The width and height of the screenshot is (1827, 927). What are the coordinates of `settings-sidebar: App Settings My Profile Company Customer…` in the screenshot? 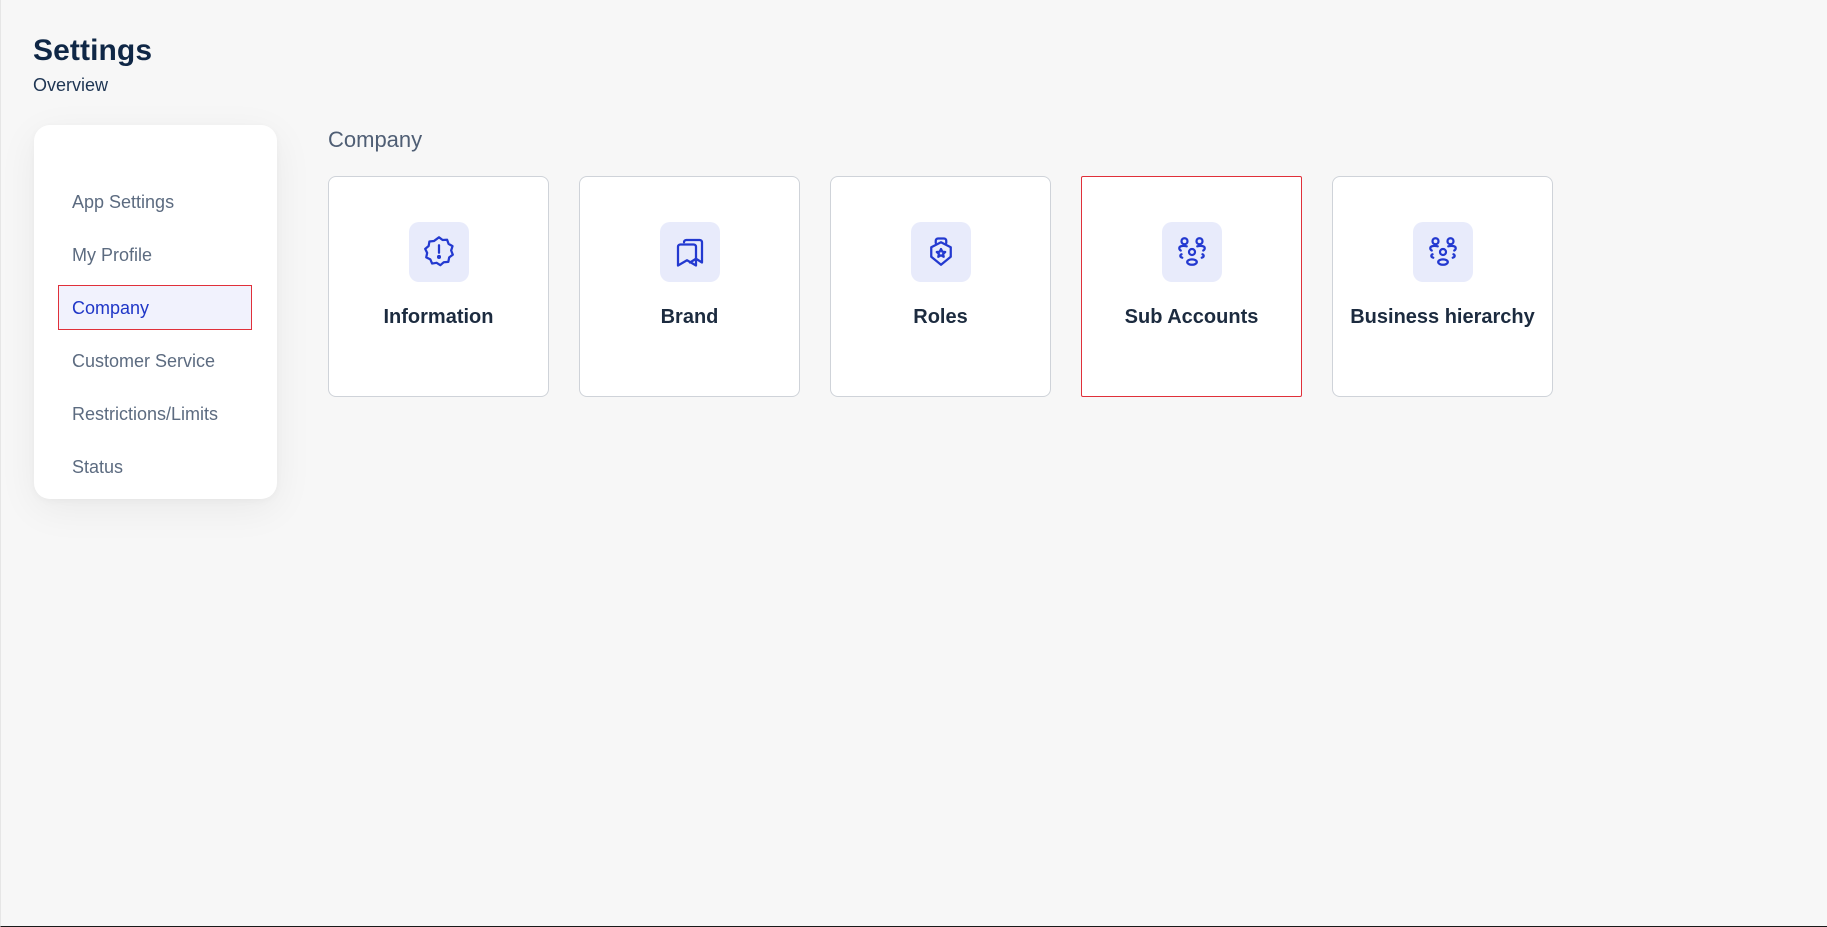 It's located at (155, 312).